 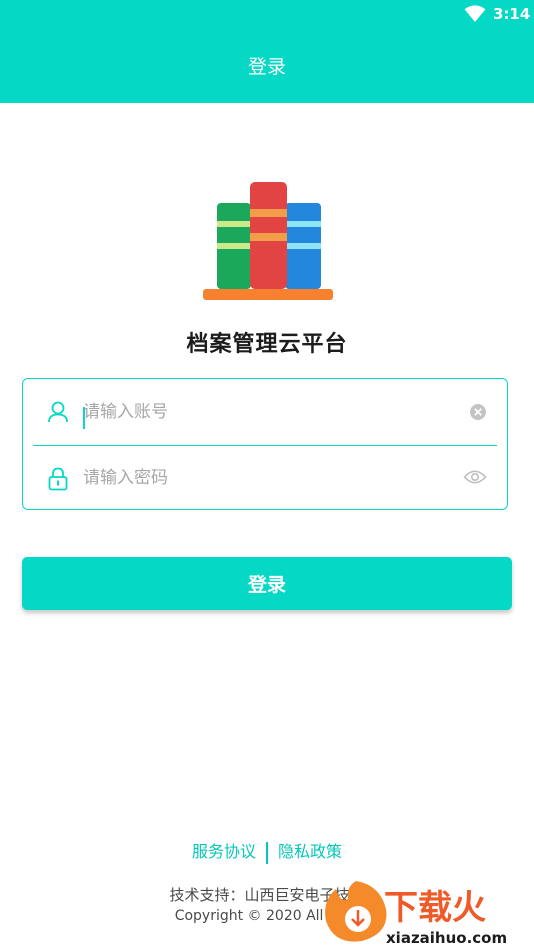 What do you see at coordinates (475, 477) in the screenshot?
I see `eye-icon` at bounding box center [475, 477].